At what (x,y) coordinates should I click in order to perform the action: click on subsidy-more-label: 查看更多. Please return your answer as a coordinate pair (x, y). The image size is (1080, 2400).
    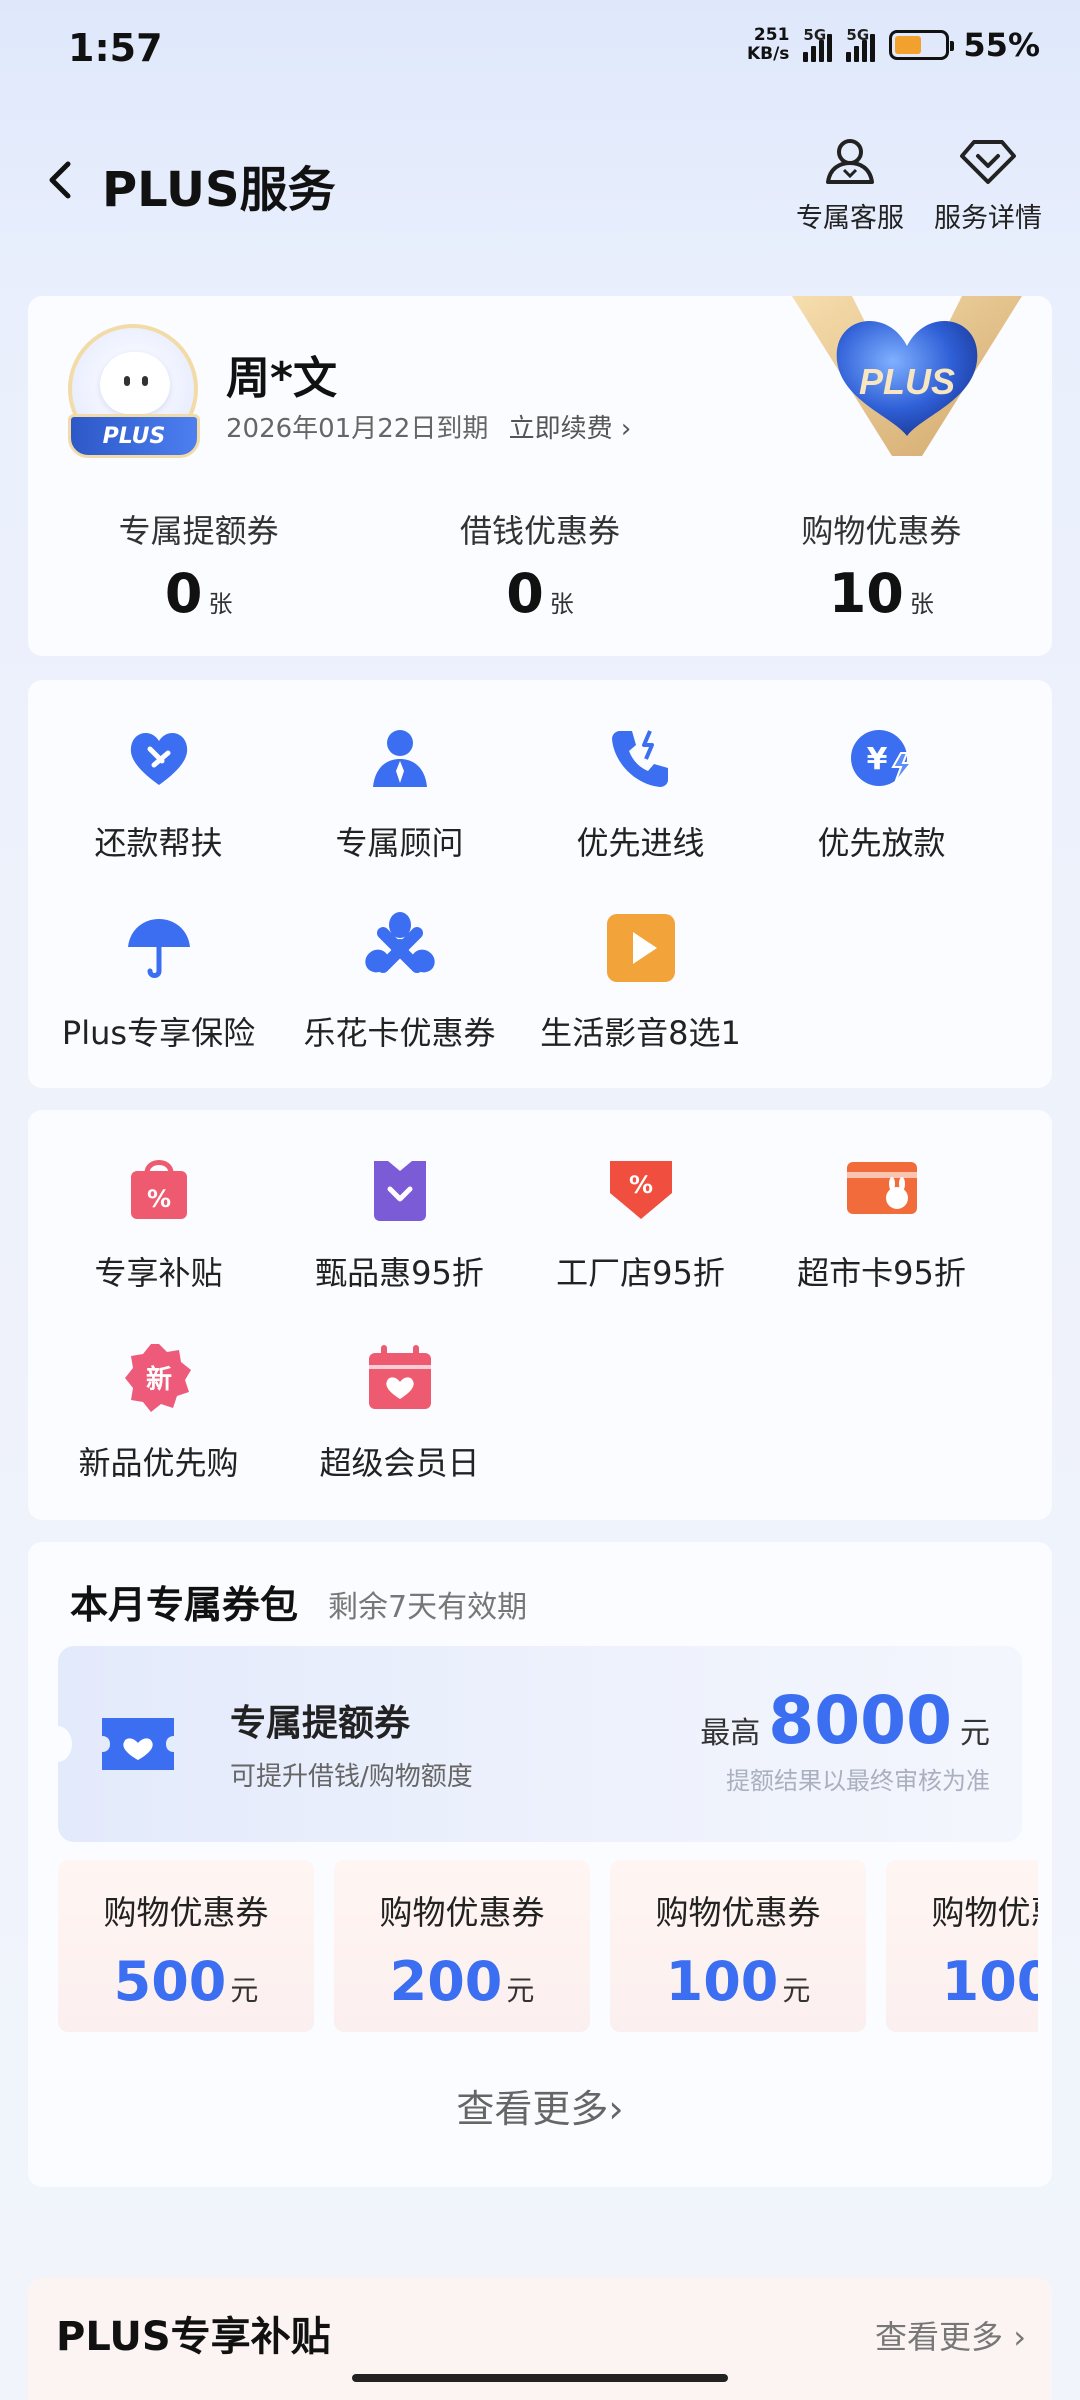
    Looking at the image, I should click on (939, 2337).